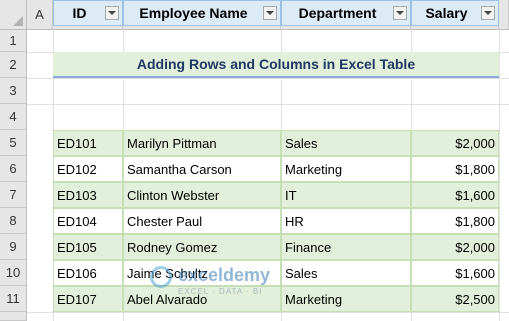 This screenshot has height=321, width=509. Describe the element at coordinates (13, 117) in the screenshot. I see `row-header-4: 4` at that location.